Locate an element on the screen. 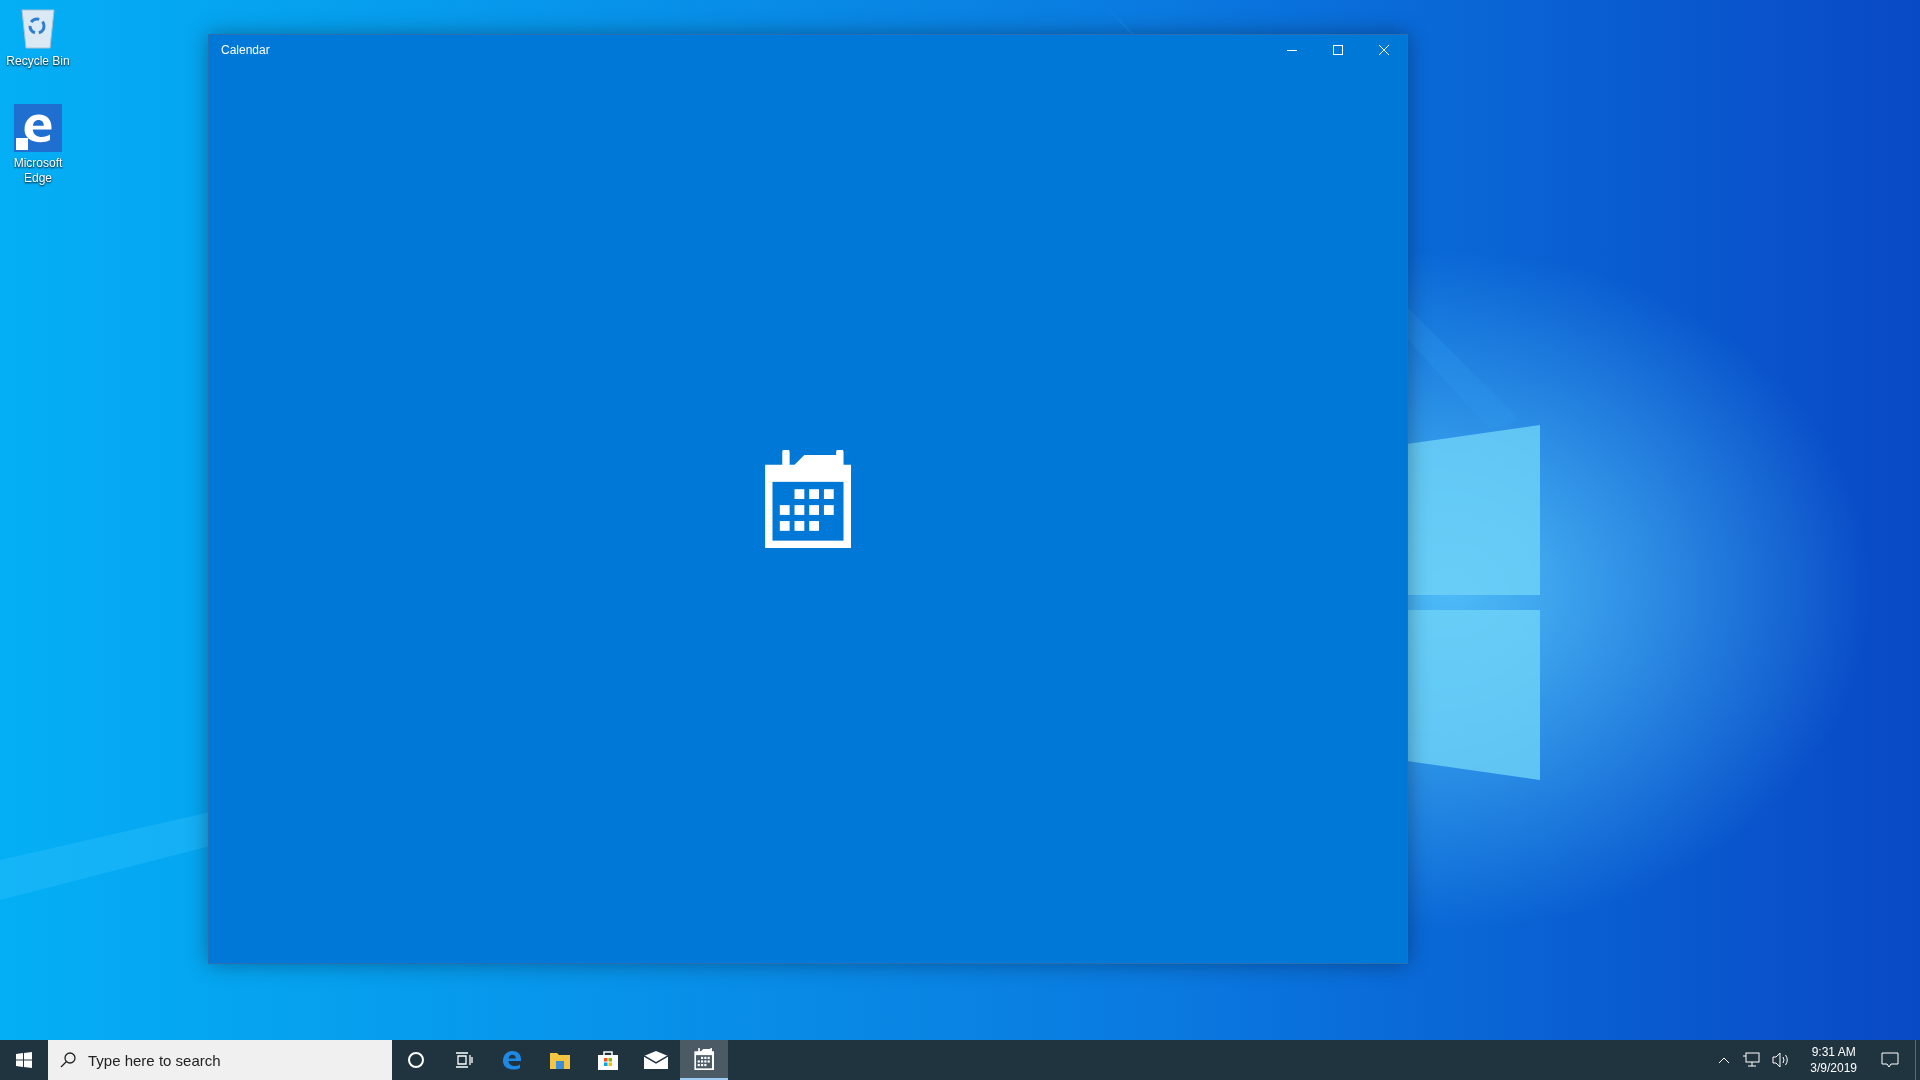  task-view-icon is located at coordinates (464, 1060).